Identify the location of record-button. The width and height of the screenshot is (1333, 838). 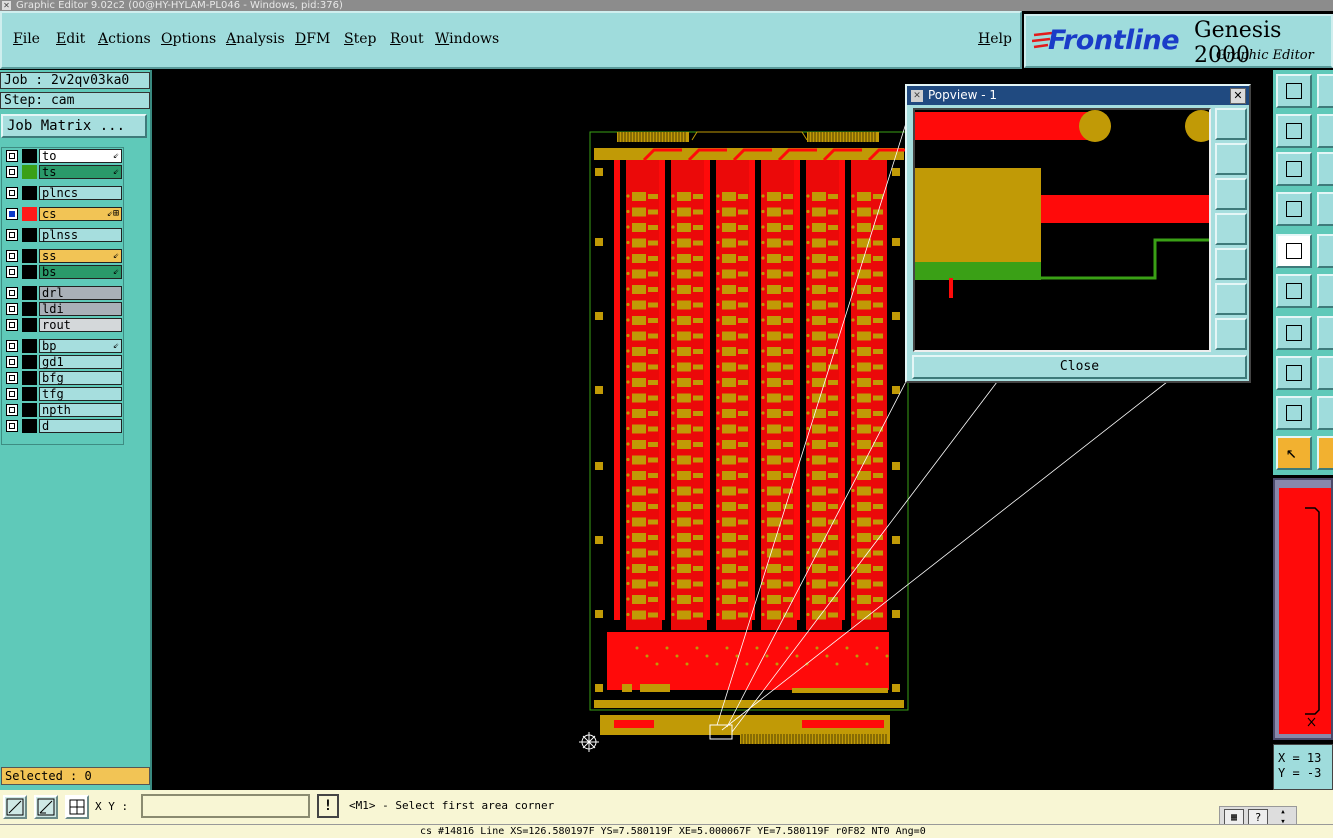
(1294, 251).